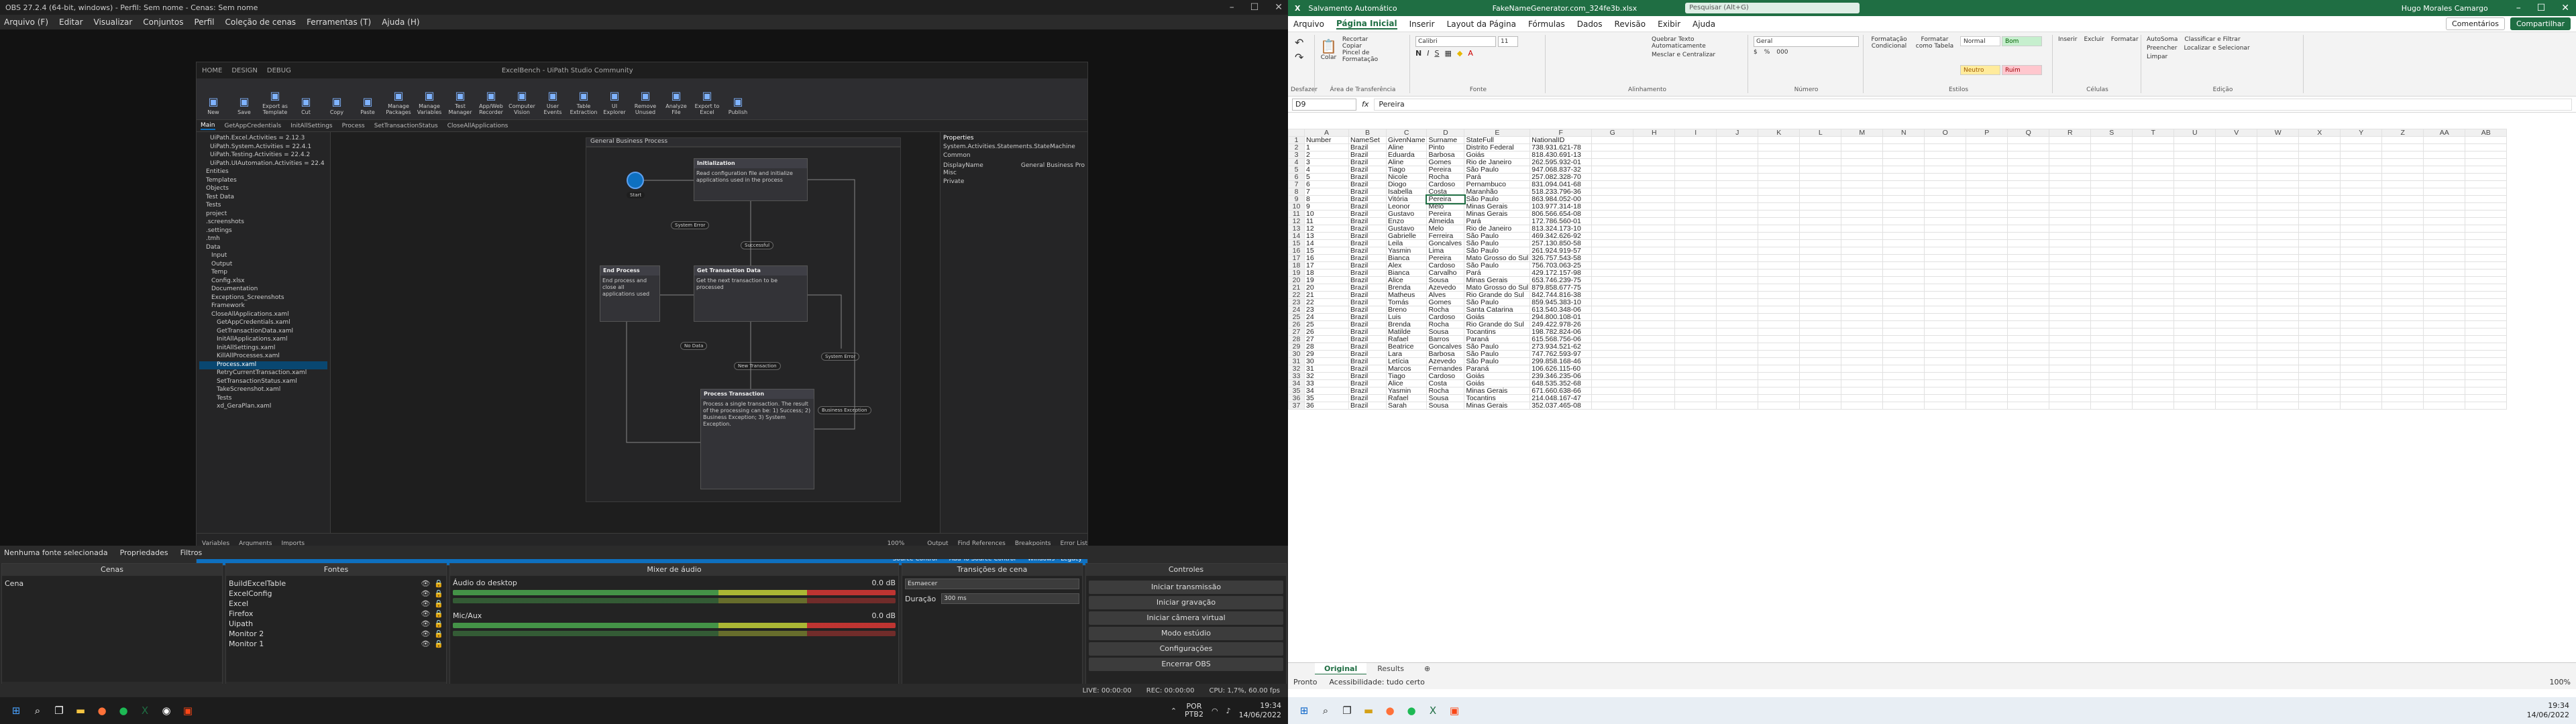 Image resolution: width=2576 pixels, height=724 pixels. Describe the element at coordinates (1326, 324) in the screenshot. I see `cell: 25` at that location.